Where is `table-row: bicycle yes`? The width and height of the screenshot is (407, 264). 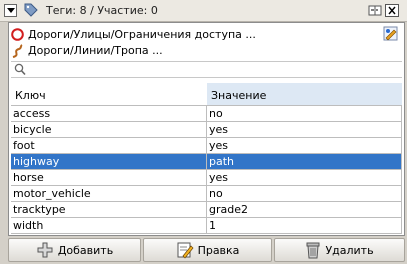 table-row: bicycle yes is located at coordinates (206, 130).